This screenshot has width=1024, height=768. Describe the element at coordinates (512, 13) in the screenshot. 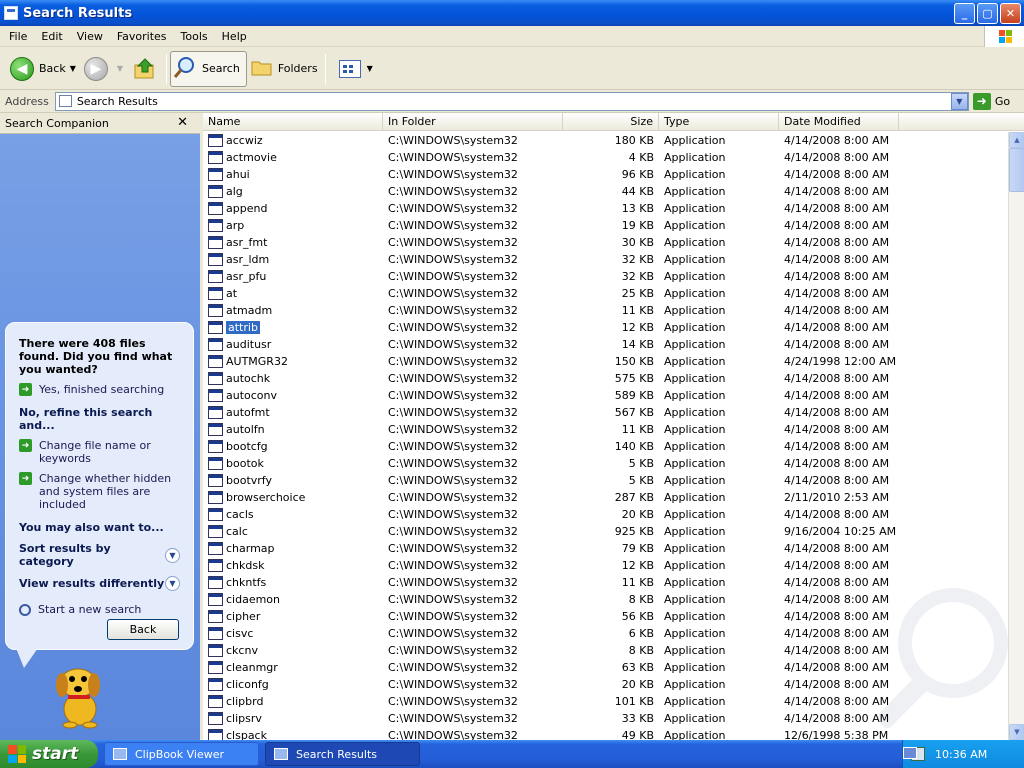

I see `title-bar: Search Results _ ▢ ✕` at that location.